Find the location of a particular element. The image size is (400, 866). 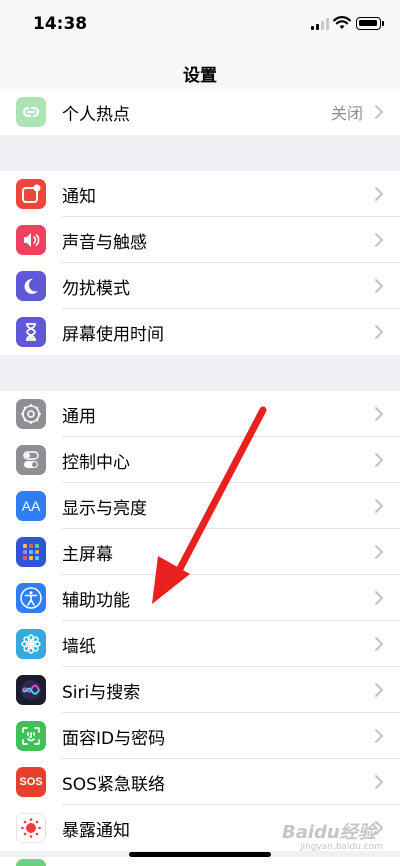

toggles-icon is located at coordinates (31, 460).